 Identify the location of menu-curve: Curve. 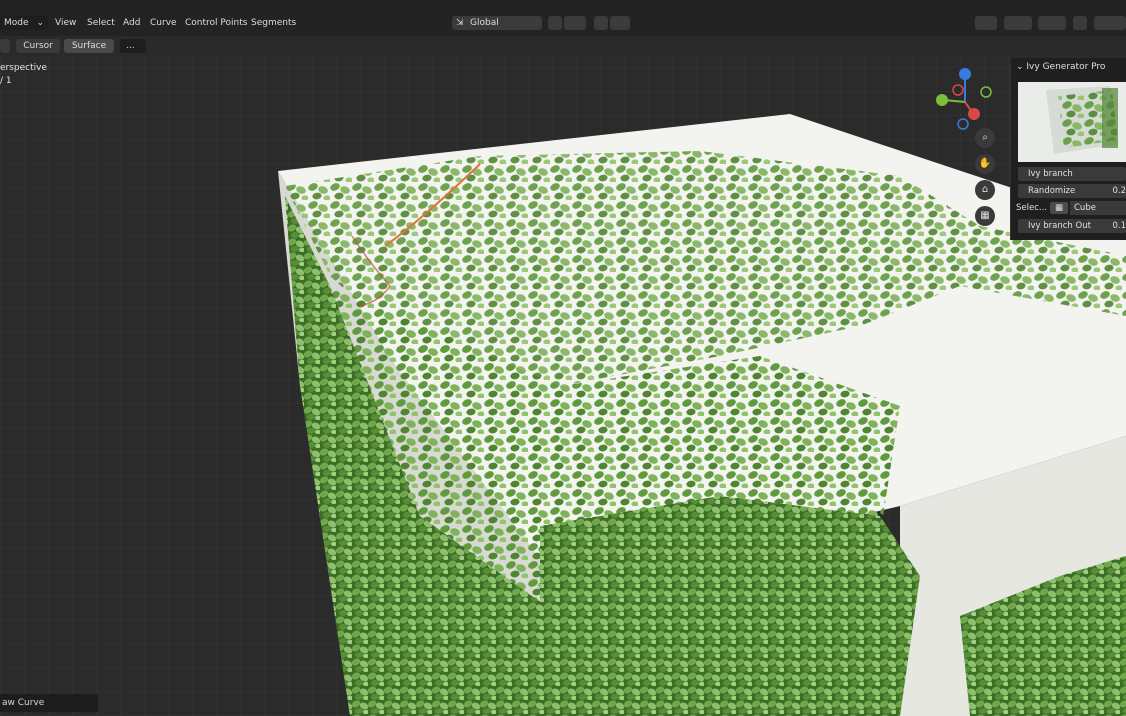
(163, 23).